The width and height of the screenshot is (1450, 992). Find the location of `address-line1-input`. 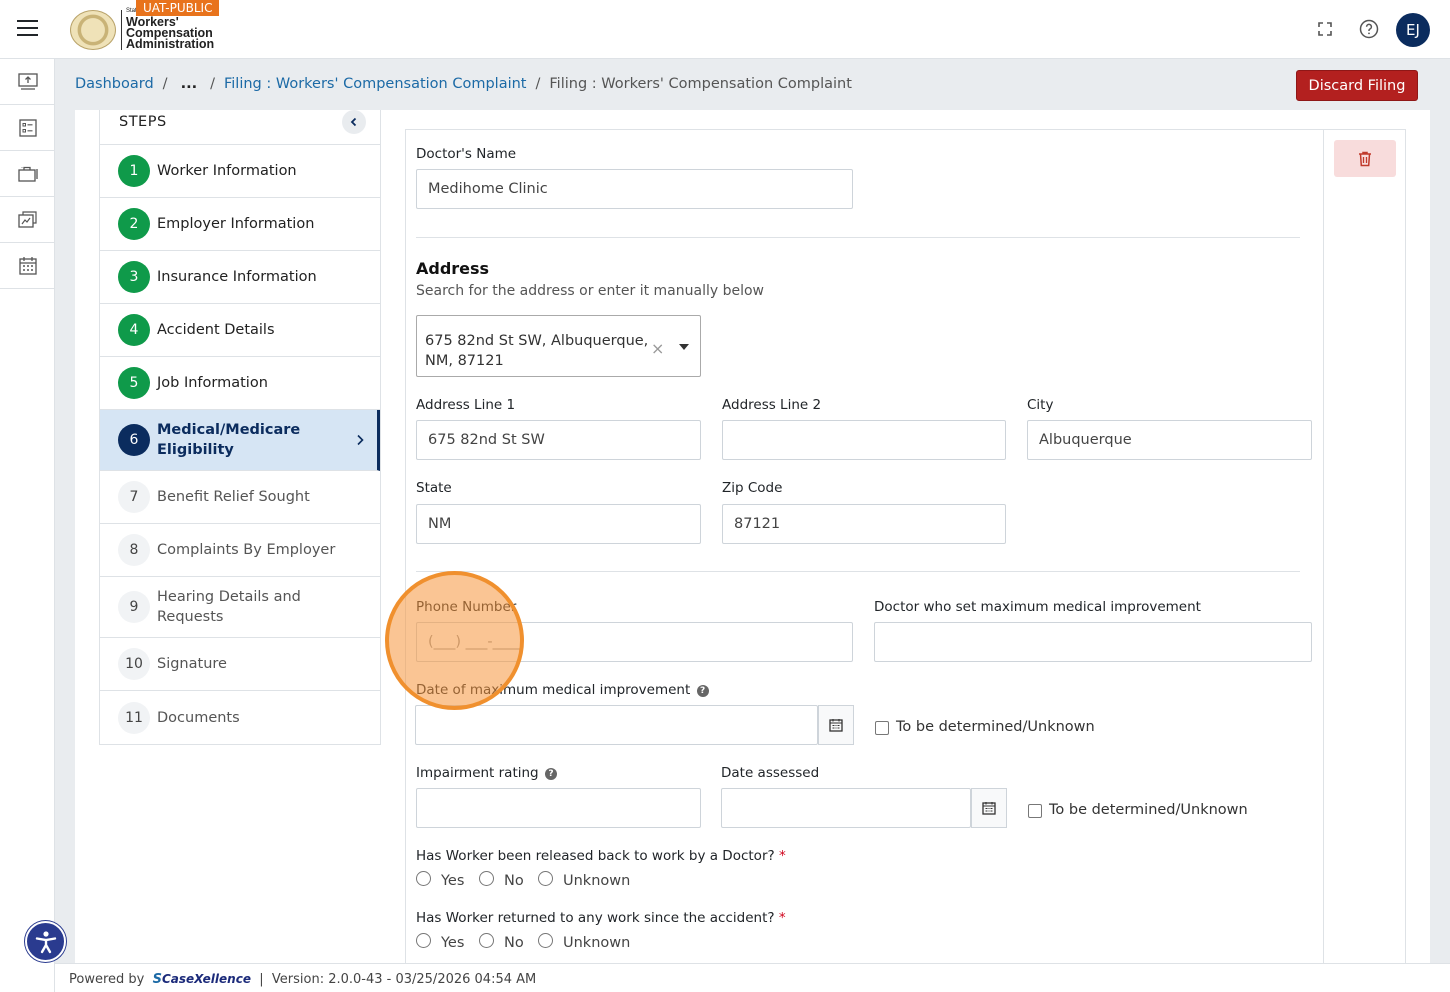

address-line1-input is located at coordinates (558, 440).